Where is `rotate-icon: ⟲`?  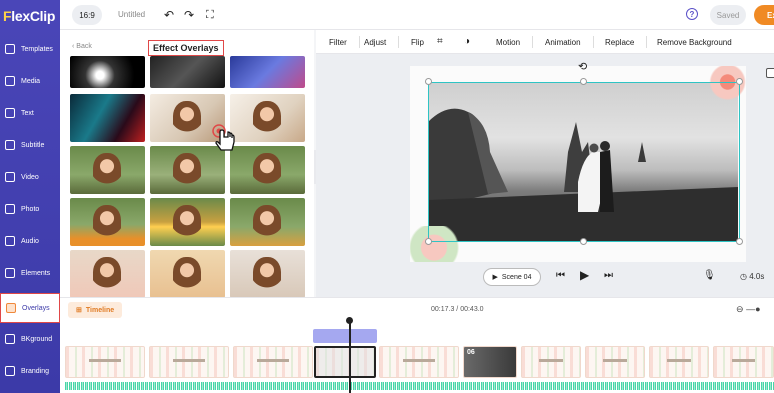 rotate-icon: ⟲ is located at coordinates (582, 66).